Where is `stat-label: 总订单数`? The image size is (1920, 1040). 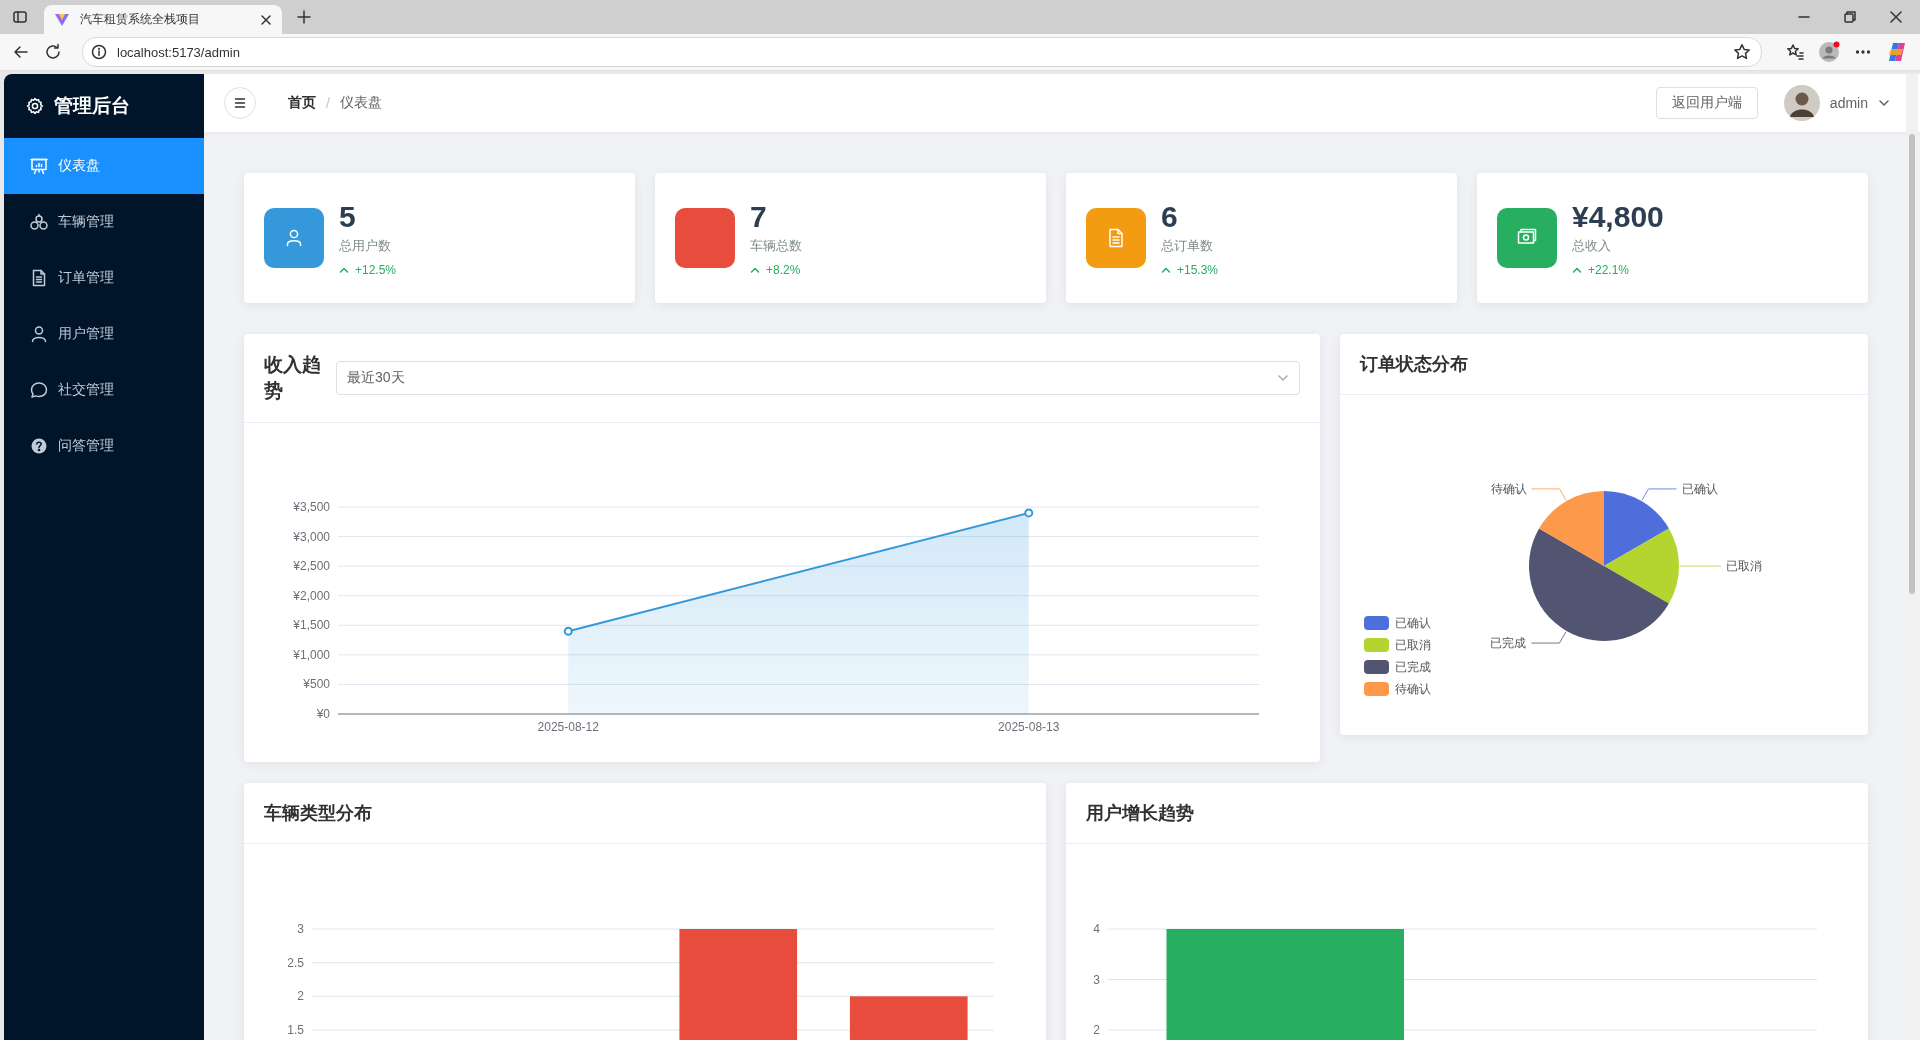 stat-label: 总订单数 is located at coordinates (1187, 246).